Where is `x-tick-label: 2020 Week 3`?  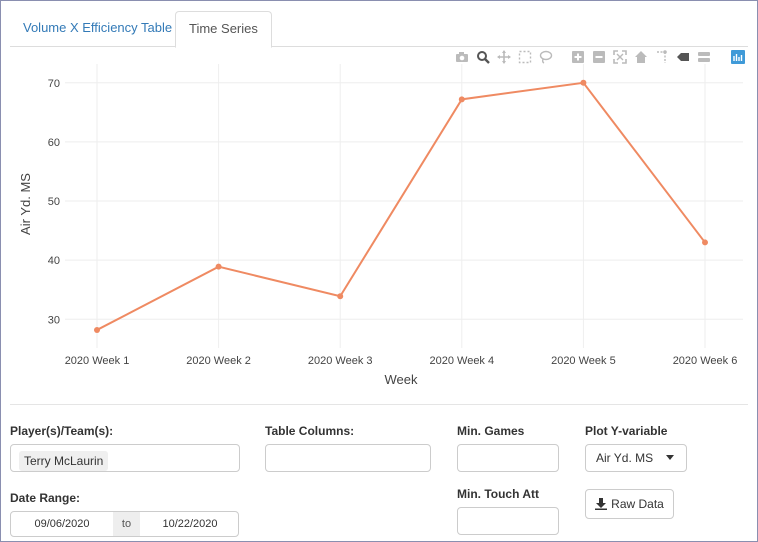 x-tick-label: 2020 Week 3 is located at coordinates (340, 361).